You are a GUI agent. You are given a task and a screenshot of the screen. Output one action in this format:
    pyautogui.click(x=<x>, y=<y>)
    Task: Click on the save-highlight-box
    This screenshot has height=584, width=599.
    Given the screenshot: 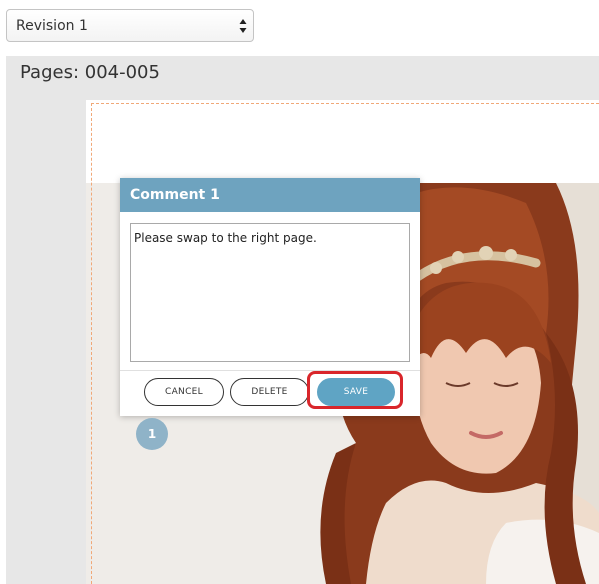 What is the action you would take?
    pyautogui.click(x=355, y=390)
    